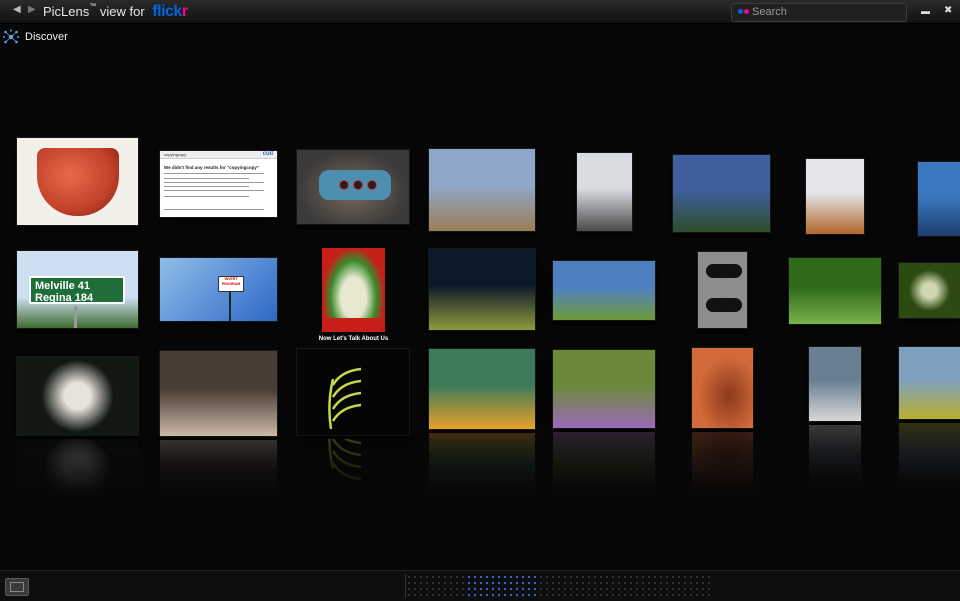 This screenshot has width=960, height=601. I want to click on photo-thumbnail-clouds-road, so click(721, 193).